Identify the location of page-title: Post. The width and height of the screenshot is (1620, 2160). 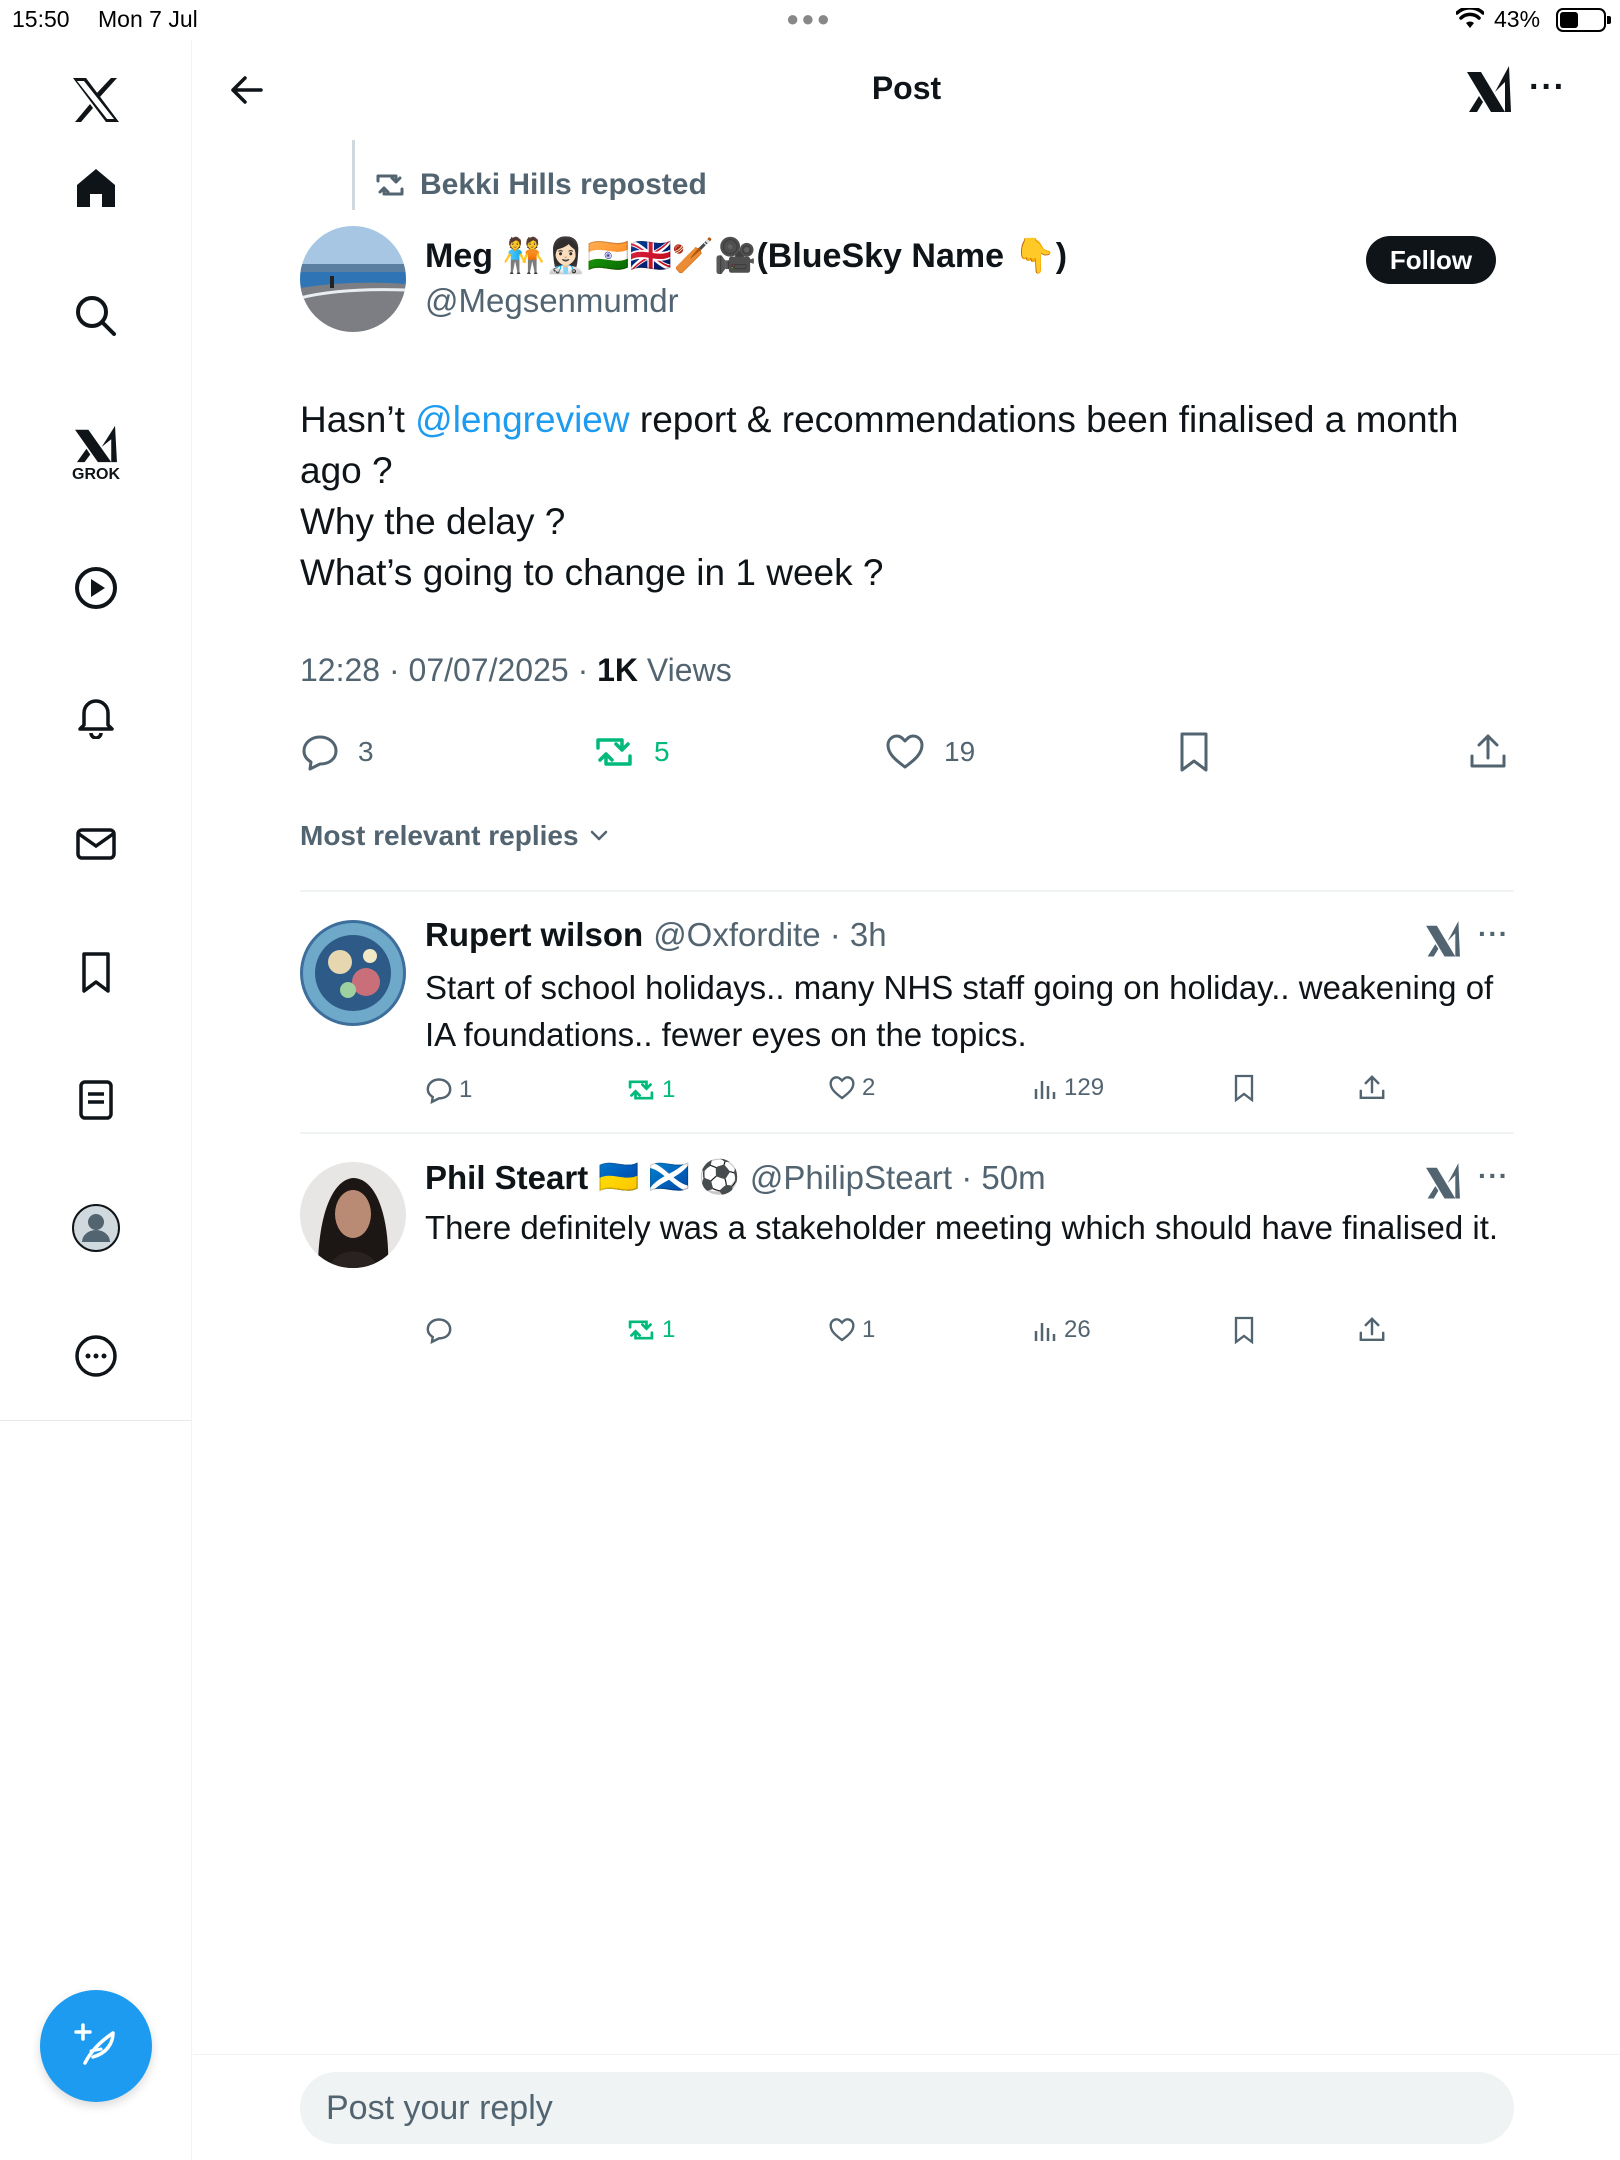
(906, 88).